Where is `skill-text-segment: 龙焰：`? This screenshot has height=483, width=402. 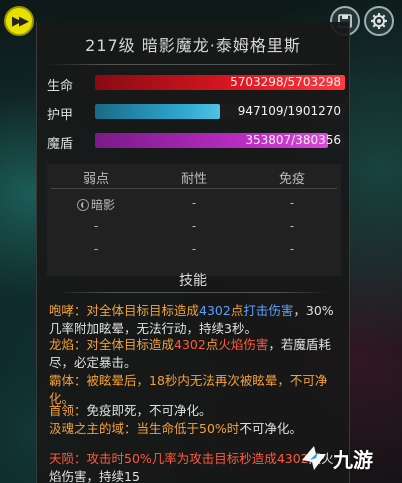 skill-text-segment: 龙焰： is located at coordinates (68, 344).